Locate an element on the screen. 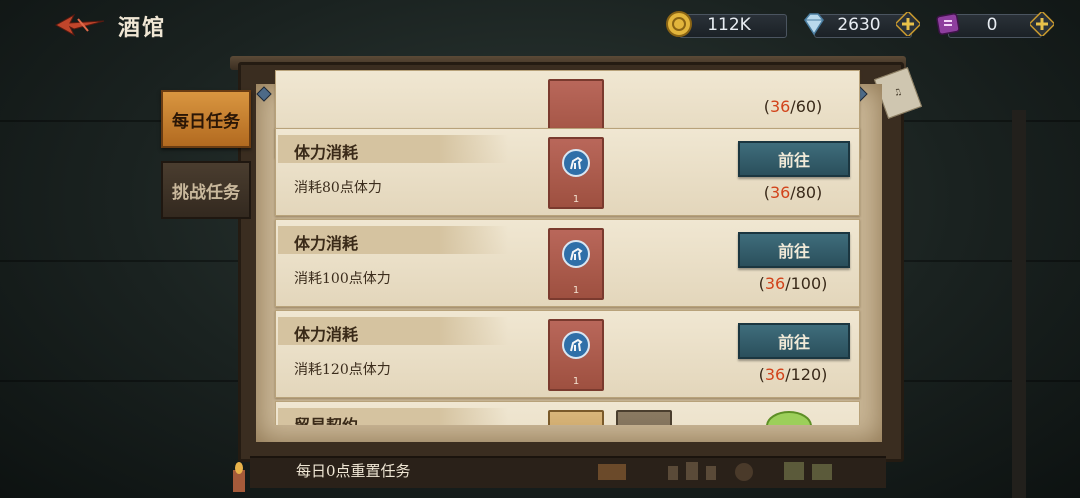  gem-currency: 2630 is located at coordinates (862, 24).